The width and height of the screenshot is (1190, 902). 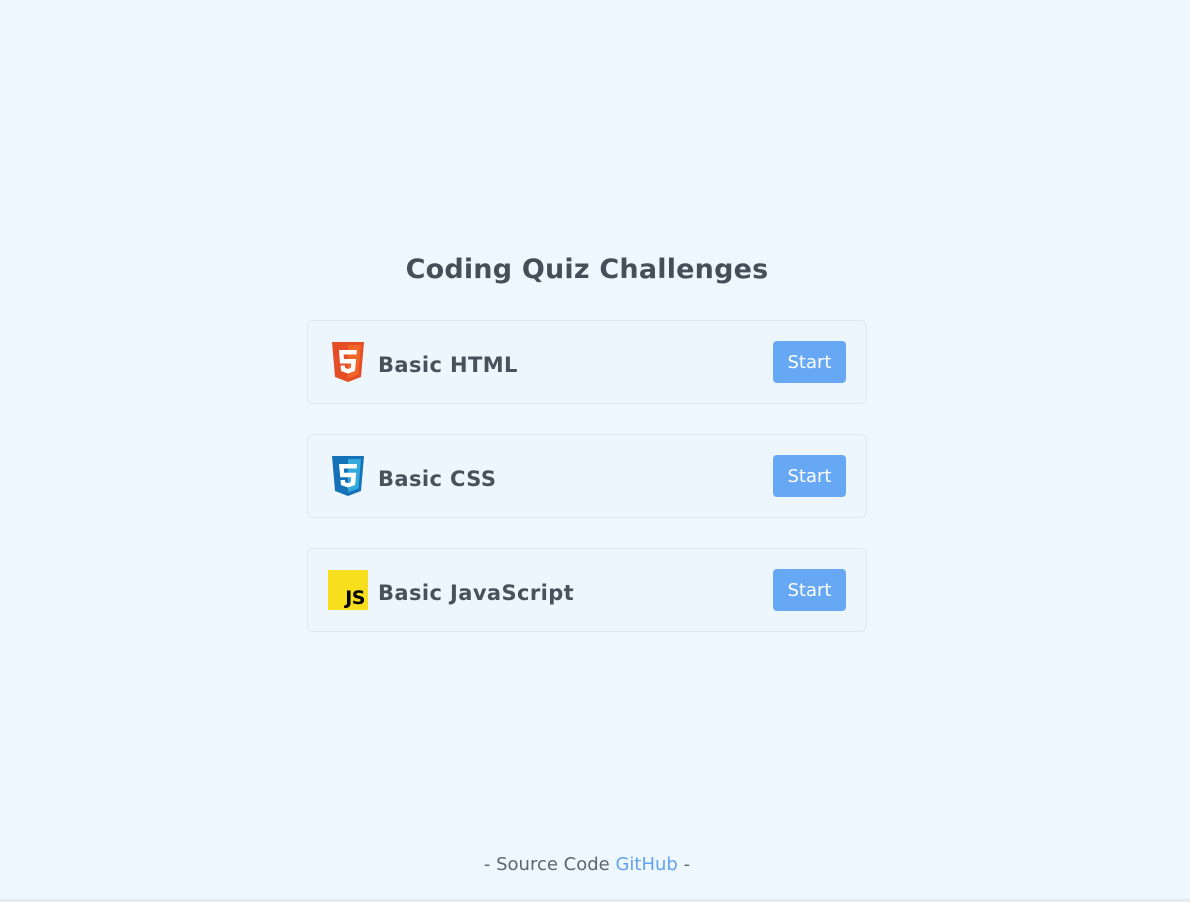 I want to click on footer-prefix: - Source Code, so click(x=549, y=864).